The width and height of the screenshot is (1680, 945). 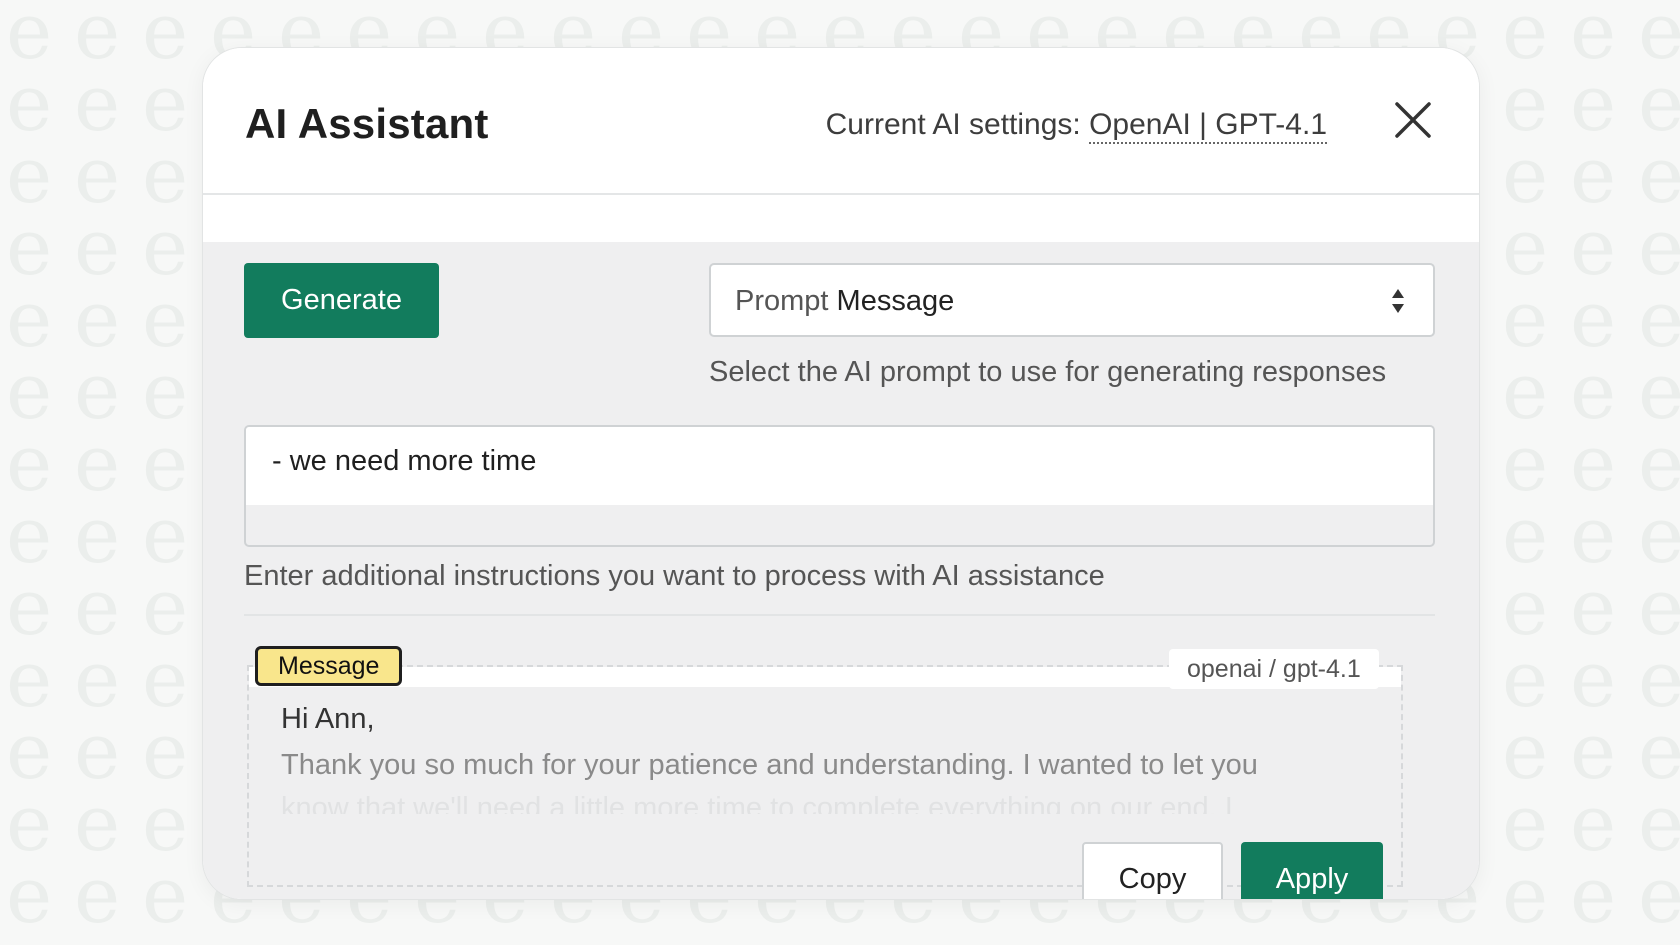 What do you see at coordinates (1398, 301) in the screenshot?
I see `select-arrows-icon` at bounding box center [1398, 301].